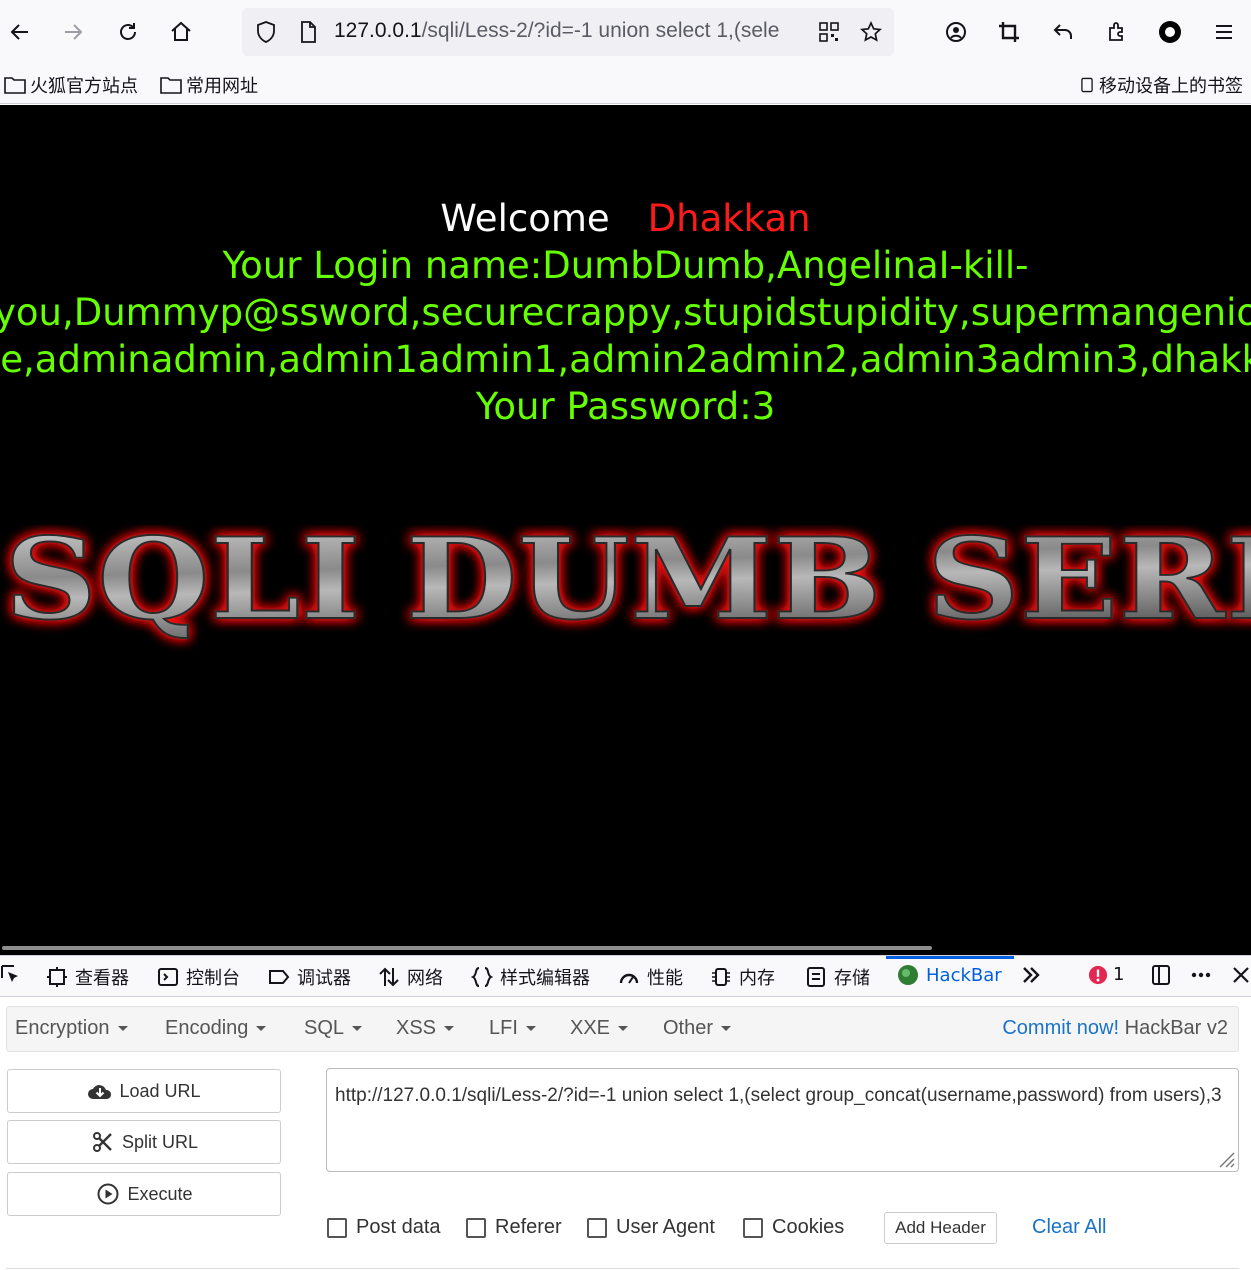 The height and width of the screenshot is (1270, 1251). I want to click on forward-button, so click(73, 32).